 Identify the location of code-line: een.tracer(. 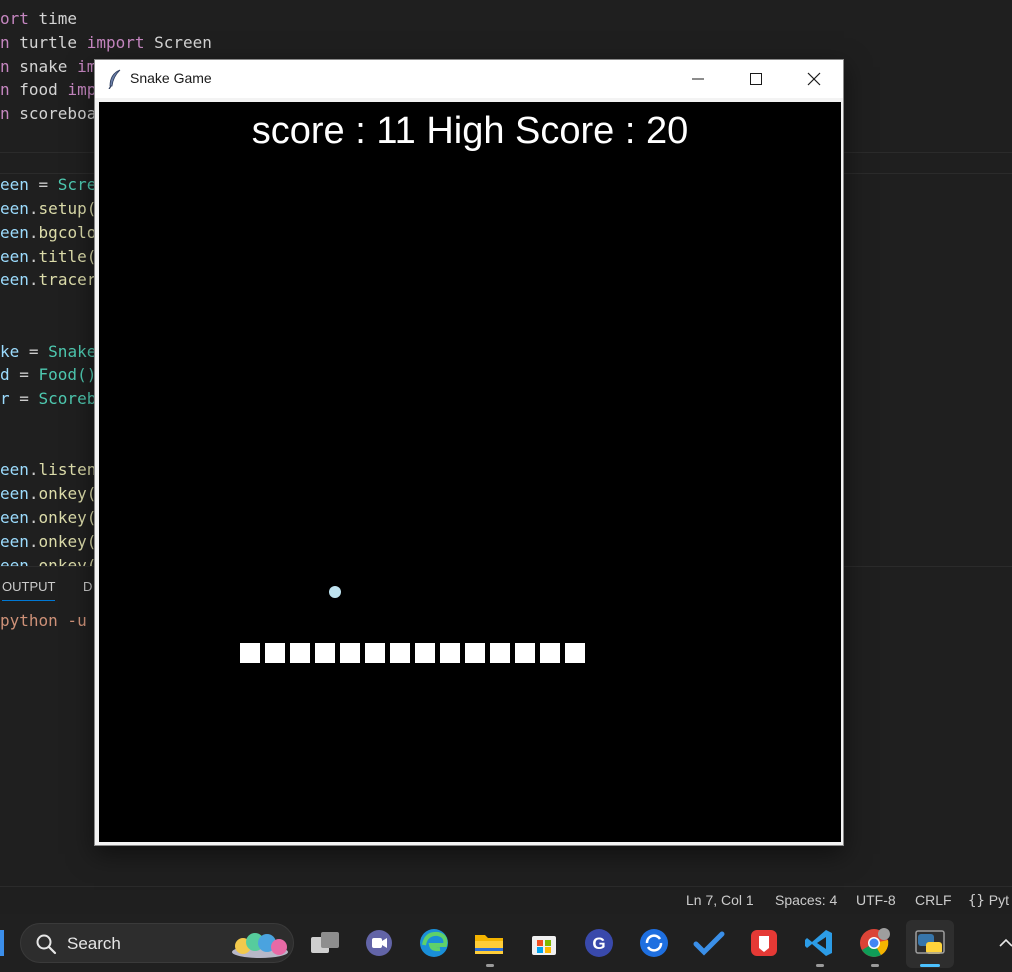
(53, 279).